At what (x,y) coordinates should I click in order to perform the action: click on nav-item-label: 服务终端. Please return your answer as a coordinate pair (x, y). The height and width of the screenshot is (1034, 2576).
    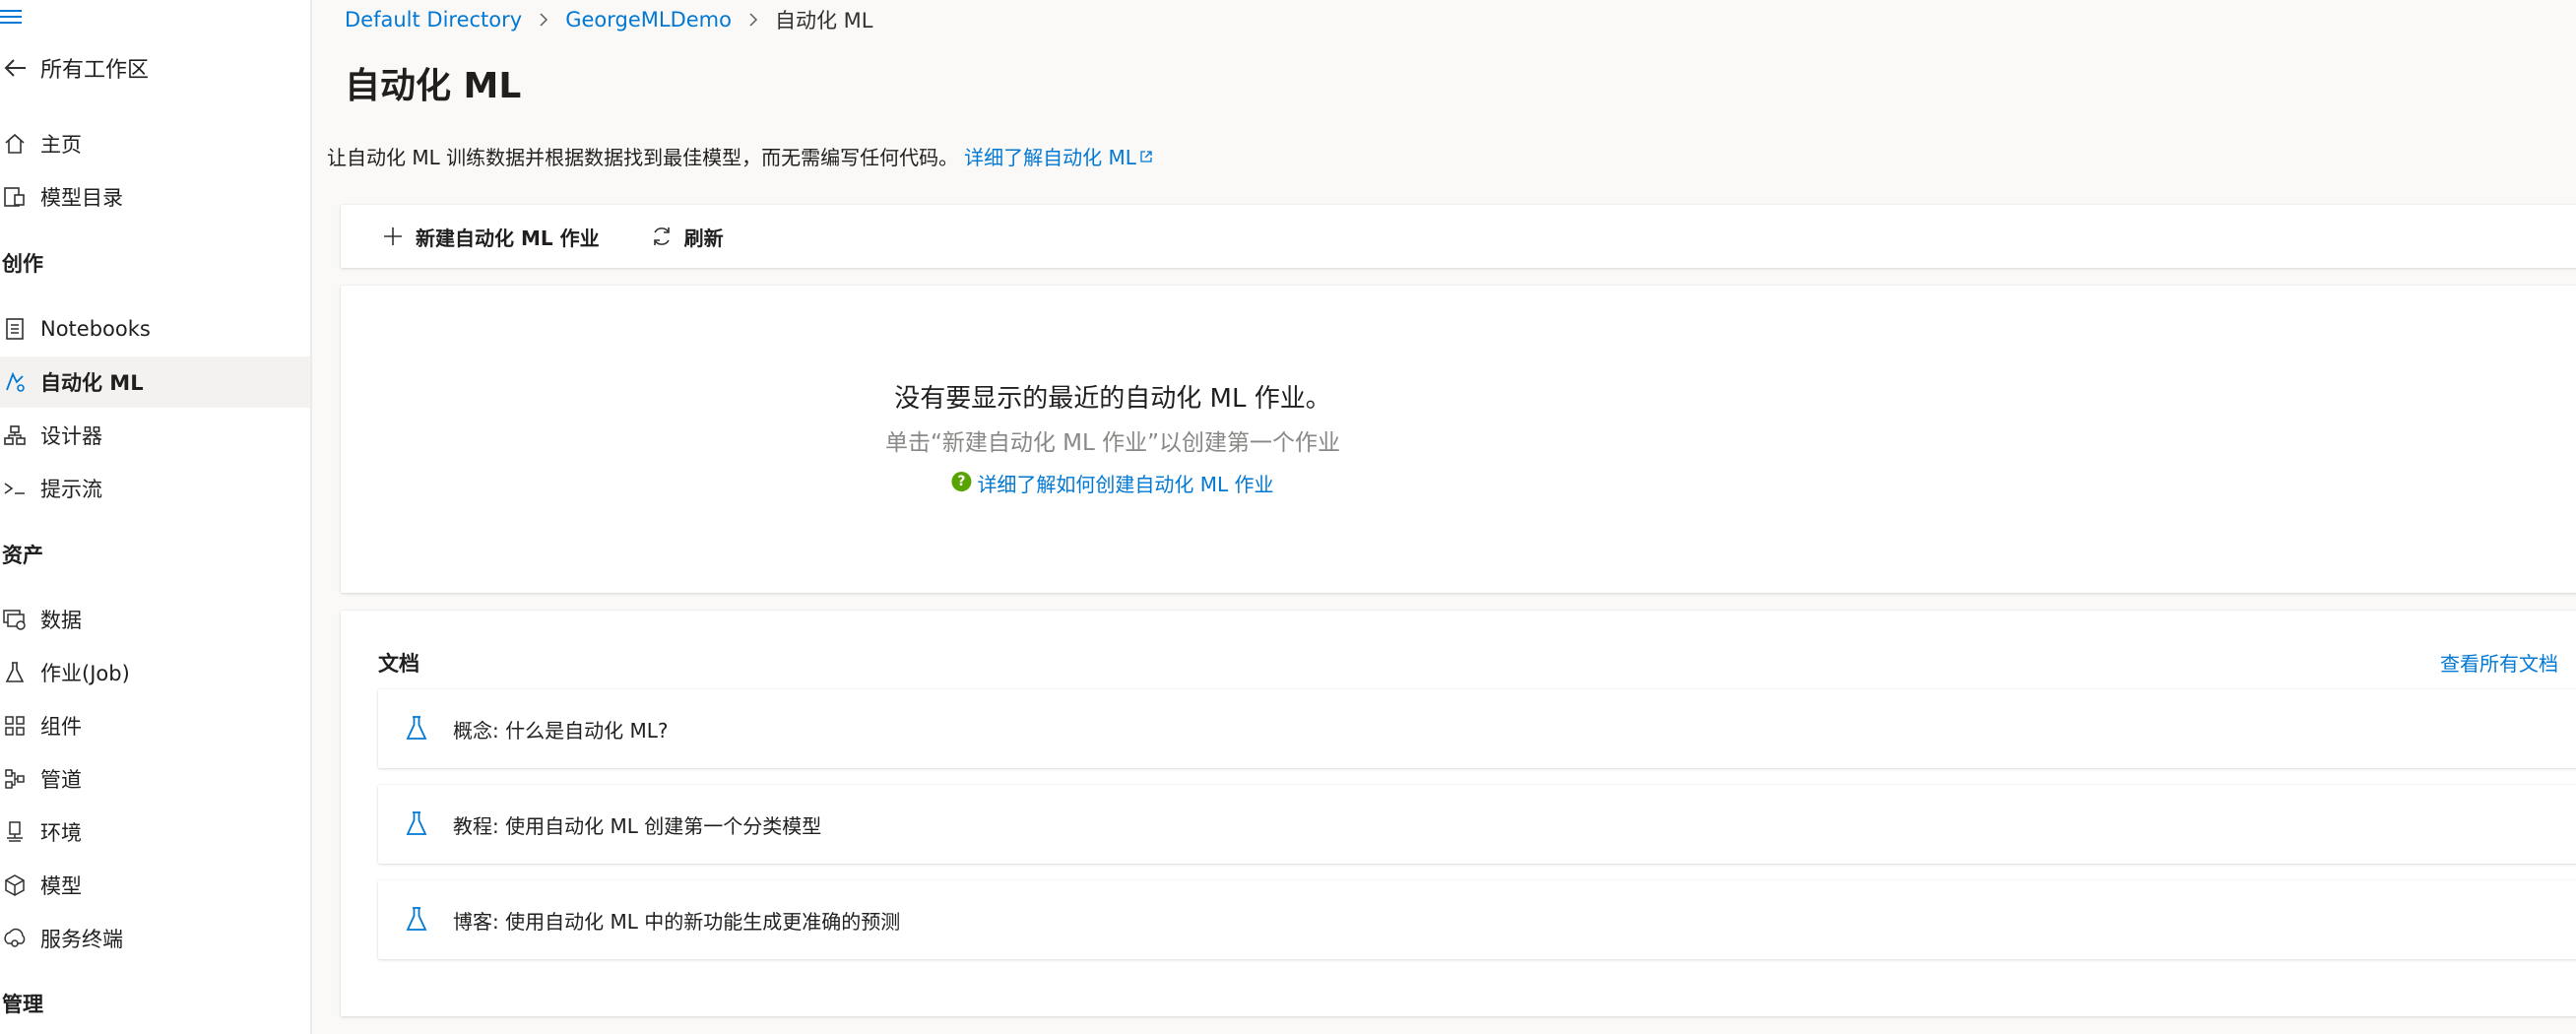
    Looking at the image, I should click on (81, 939).